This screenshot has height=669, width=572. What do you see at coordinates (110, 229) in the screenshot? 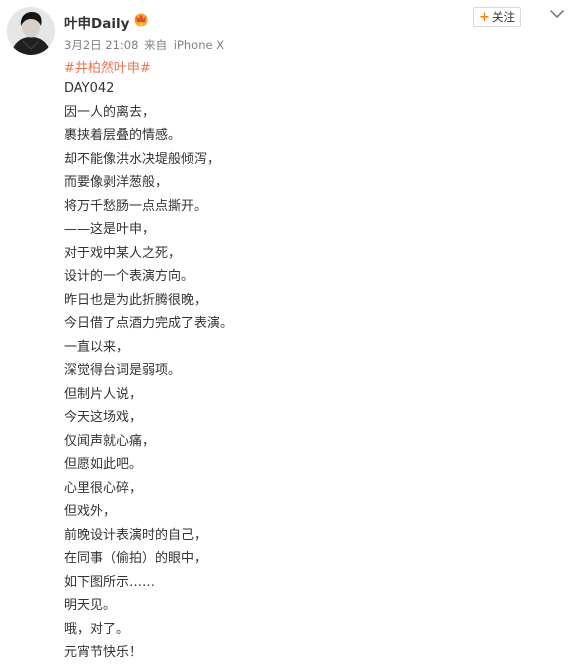
I see `post-line: ——这是叶申，` at bounding box center [110, 229].